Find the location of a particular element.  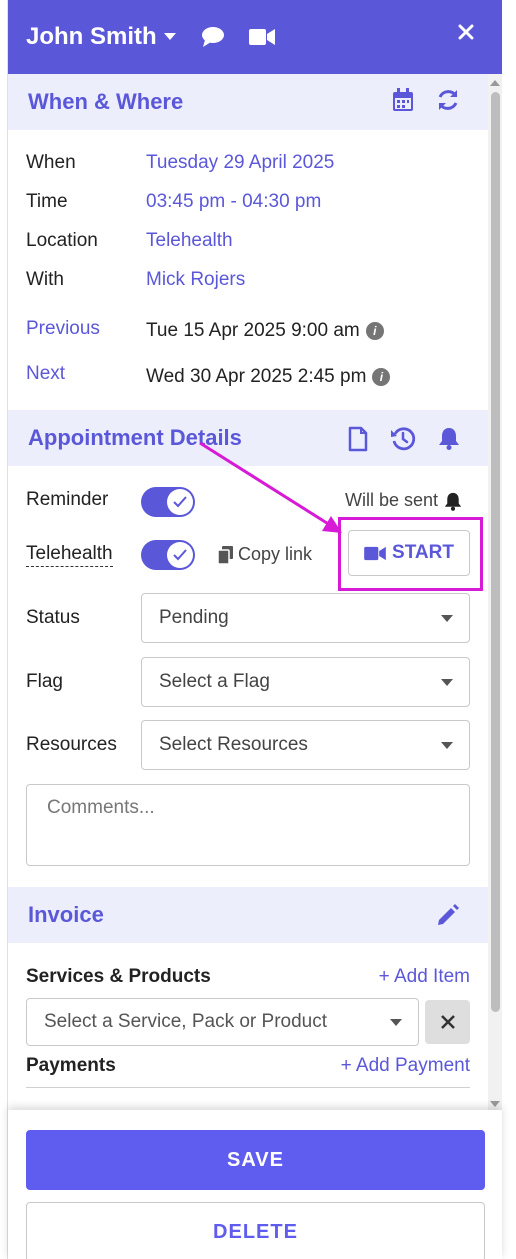

annotation-arrow is located at coordinates (270, 487).